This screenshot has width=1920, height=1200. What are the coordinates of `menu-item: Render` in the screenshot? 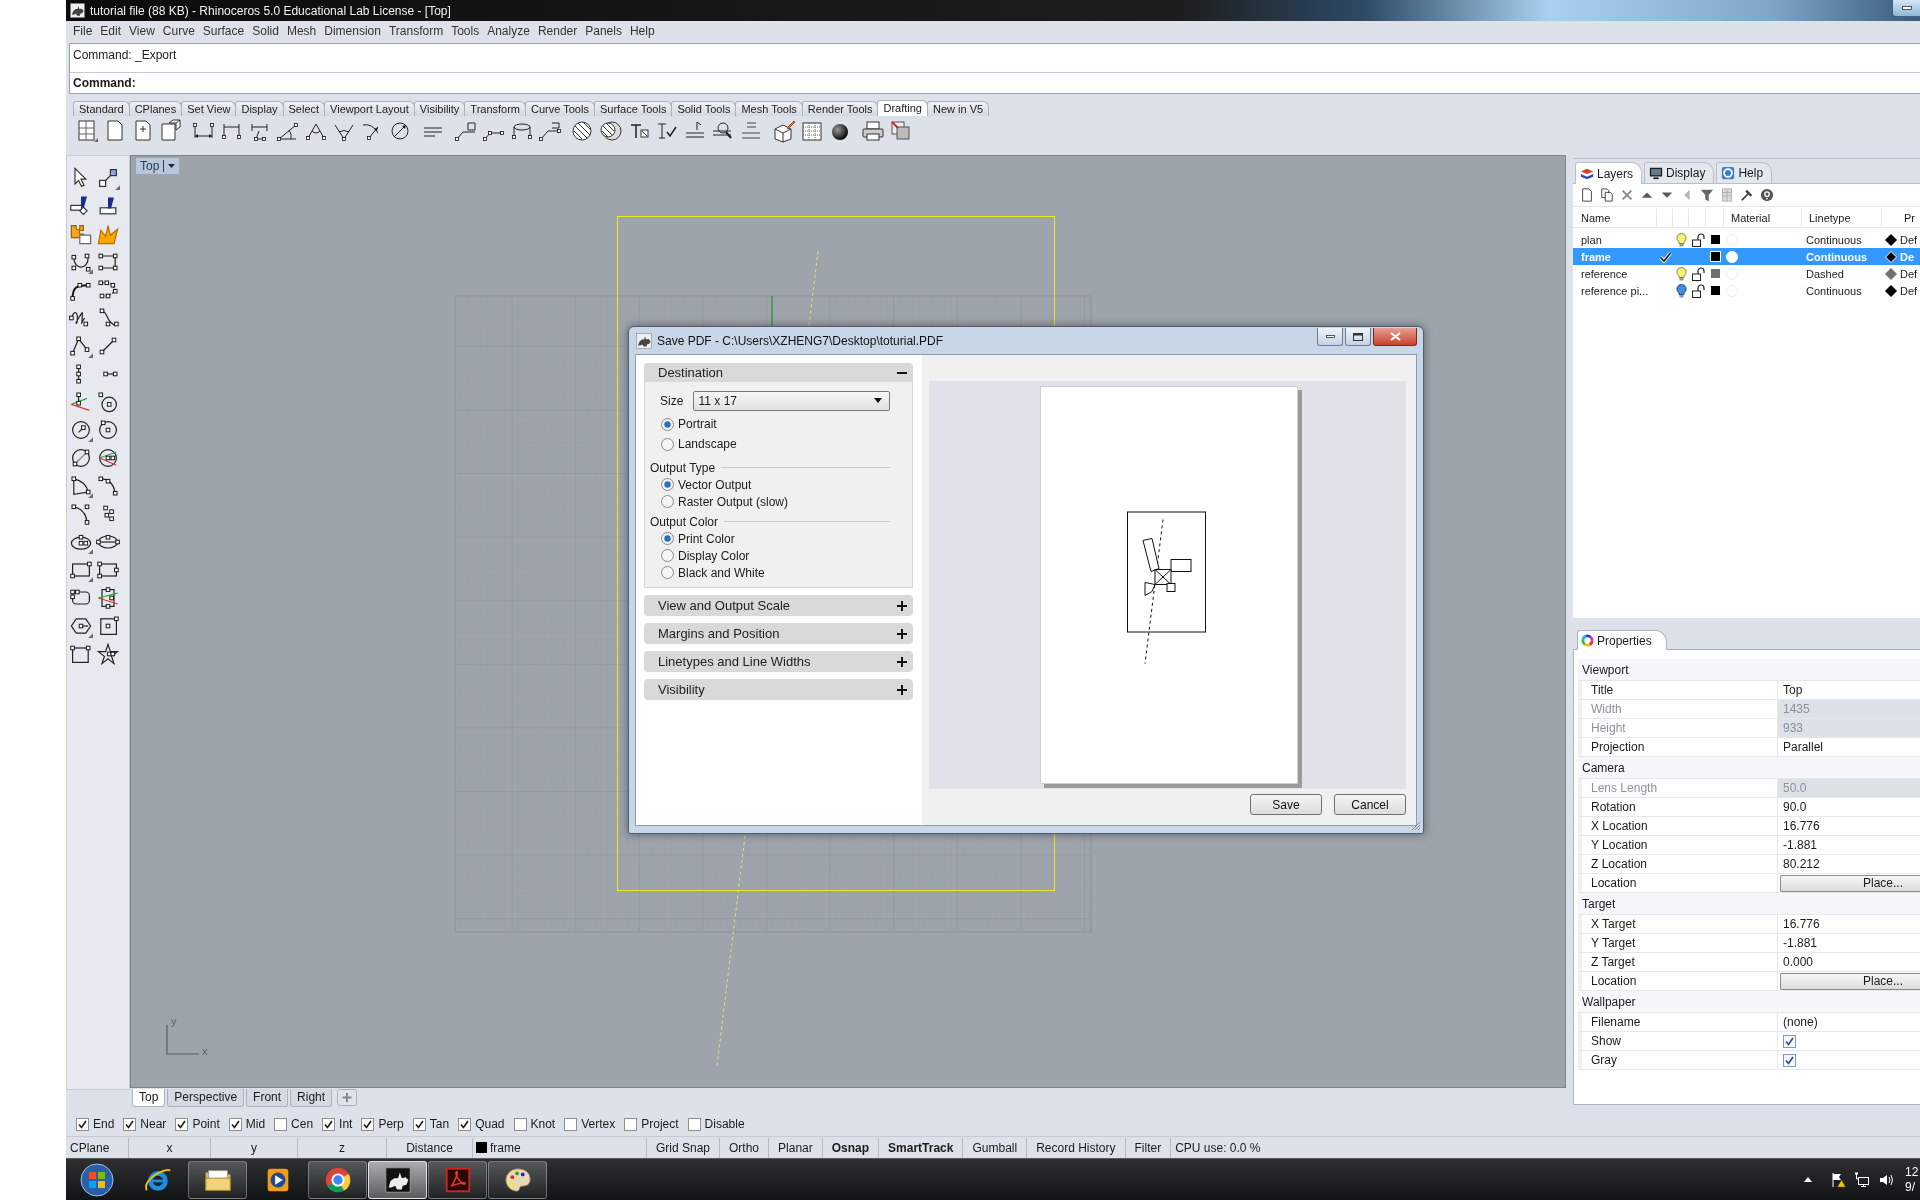 It's located at (557, 30).